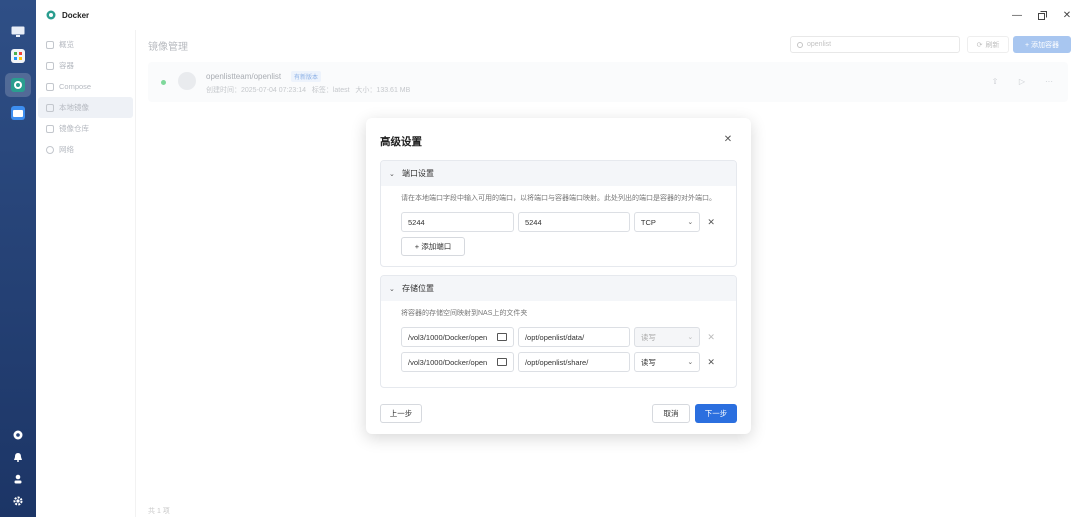 Image resolution: width=1080 pixels, height=517 pixels. Describe the element at coordinates (800, 44) in the screenshot. I see `search-icon` at that location.